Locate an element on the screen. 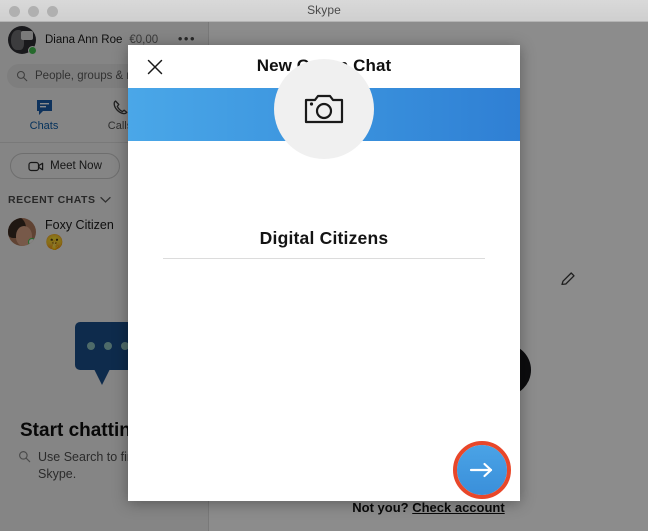 This screenshot has height=531, width=648. group-name-value: Digital Citizens is located at coordinates (324, 238).